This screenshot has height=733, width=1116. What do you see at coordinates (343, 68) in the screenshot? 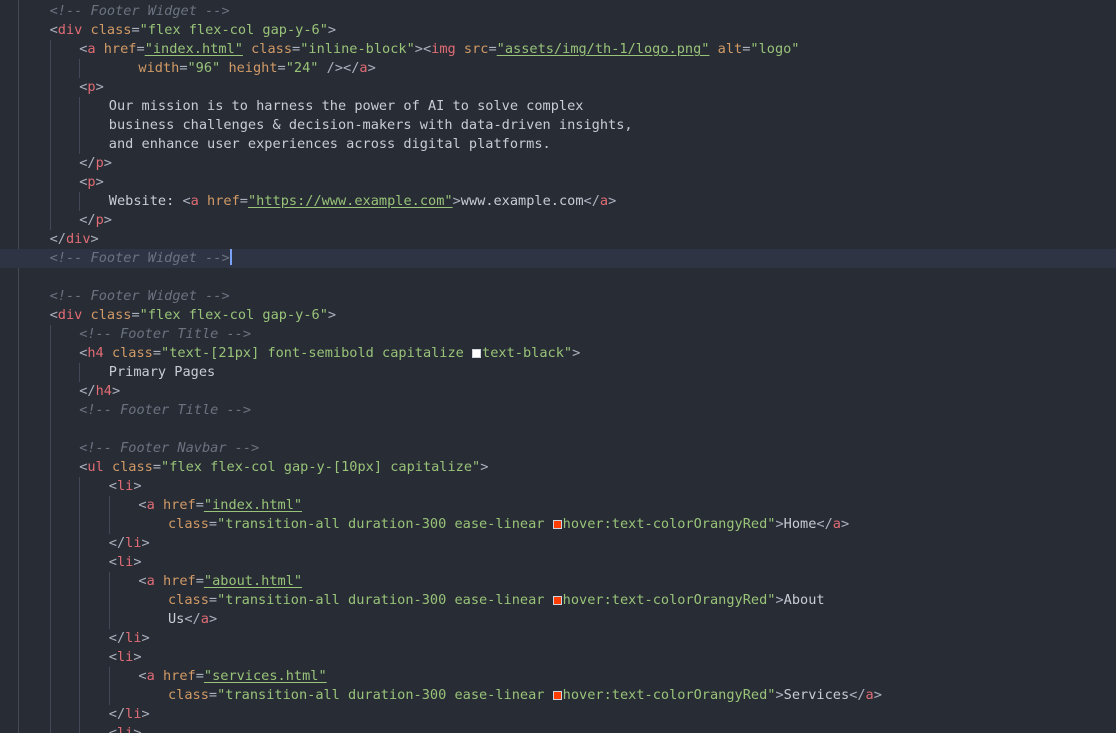
I see `token-punct: /></` at bounding box center [343, 68].